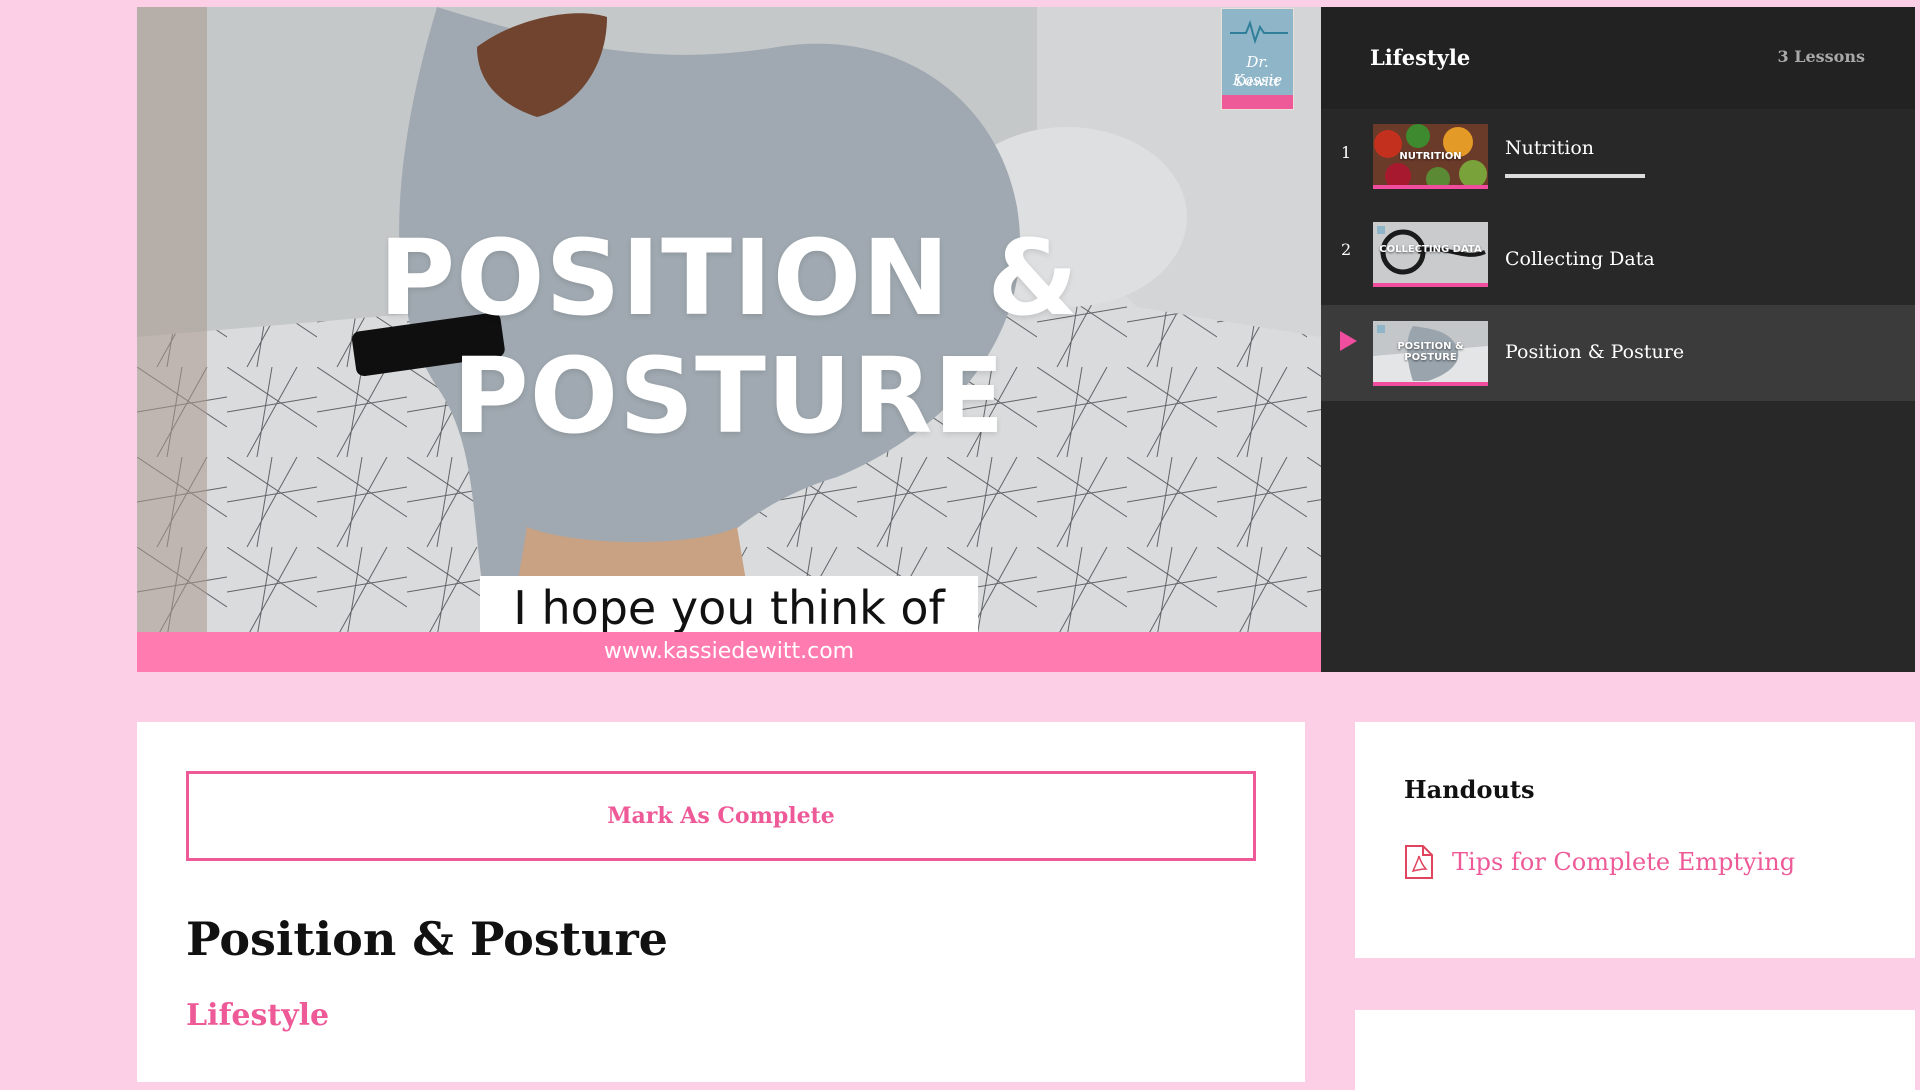 The image size is (1920, 1090). What do you see at coordinates (1346, 152) in the screenshot?
I see `playlist-item-number: 1` at bounding box center [1346, 152].